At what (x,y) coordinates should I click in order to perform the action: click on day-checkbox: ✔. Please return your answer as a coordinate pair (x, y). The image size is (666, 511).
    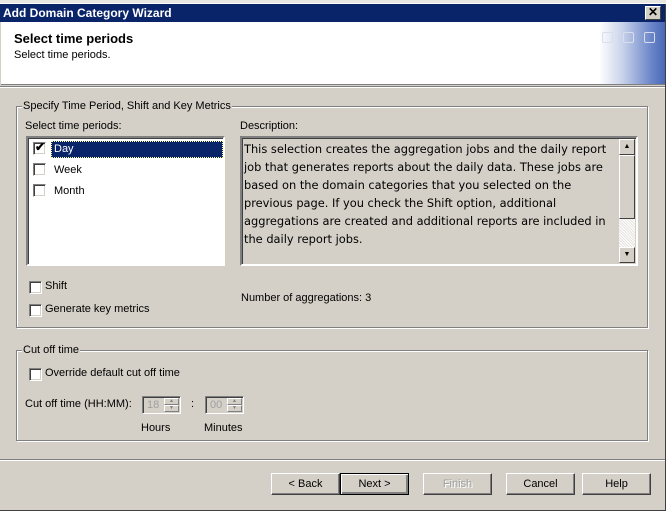
    Looking at the image, I should click on (39, 147).